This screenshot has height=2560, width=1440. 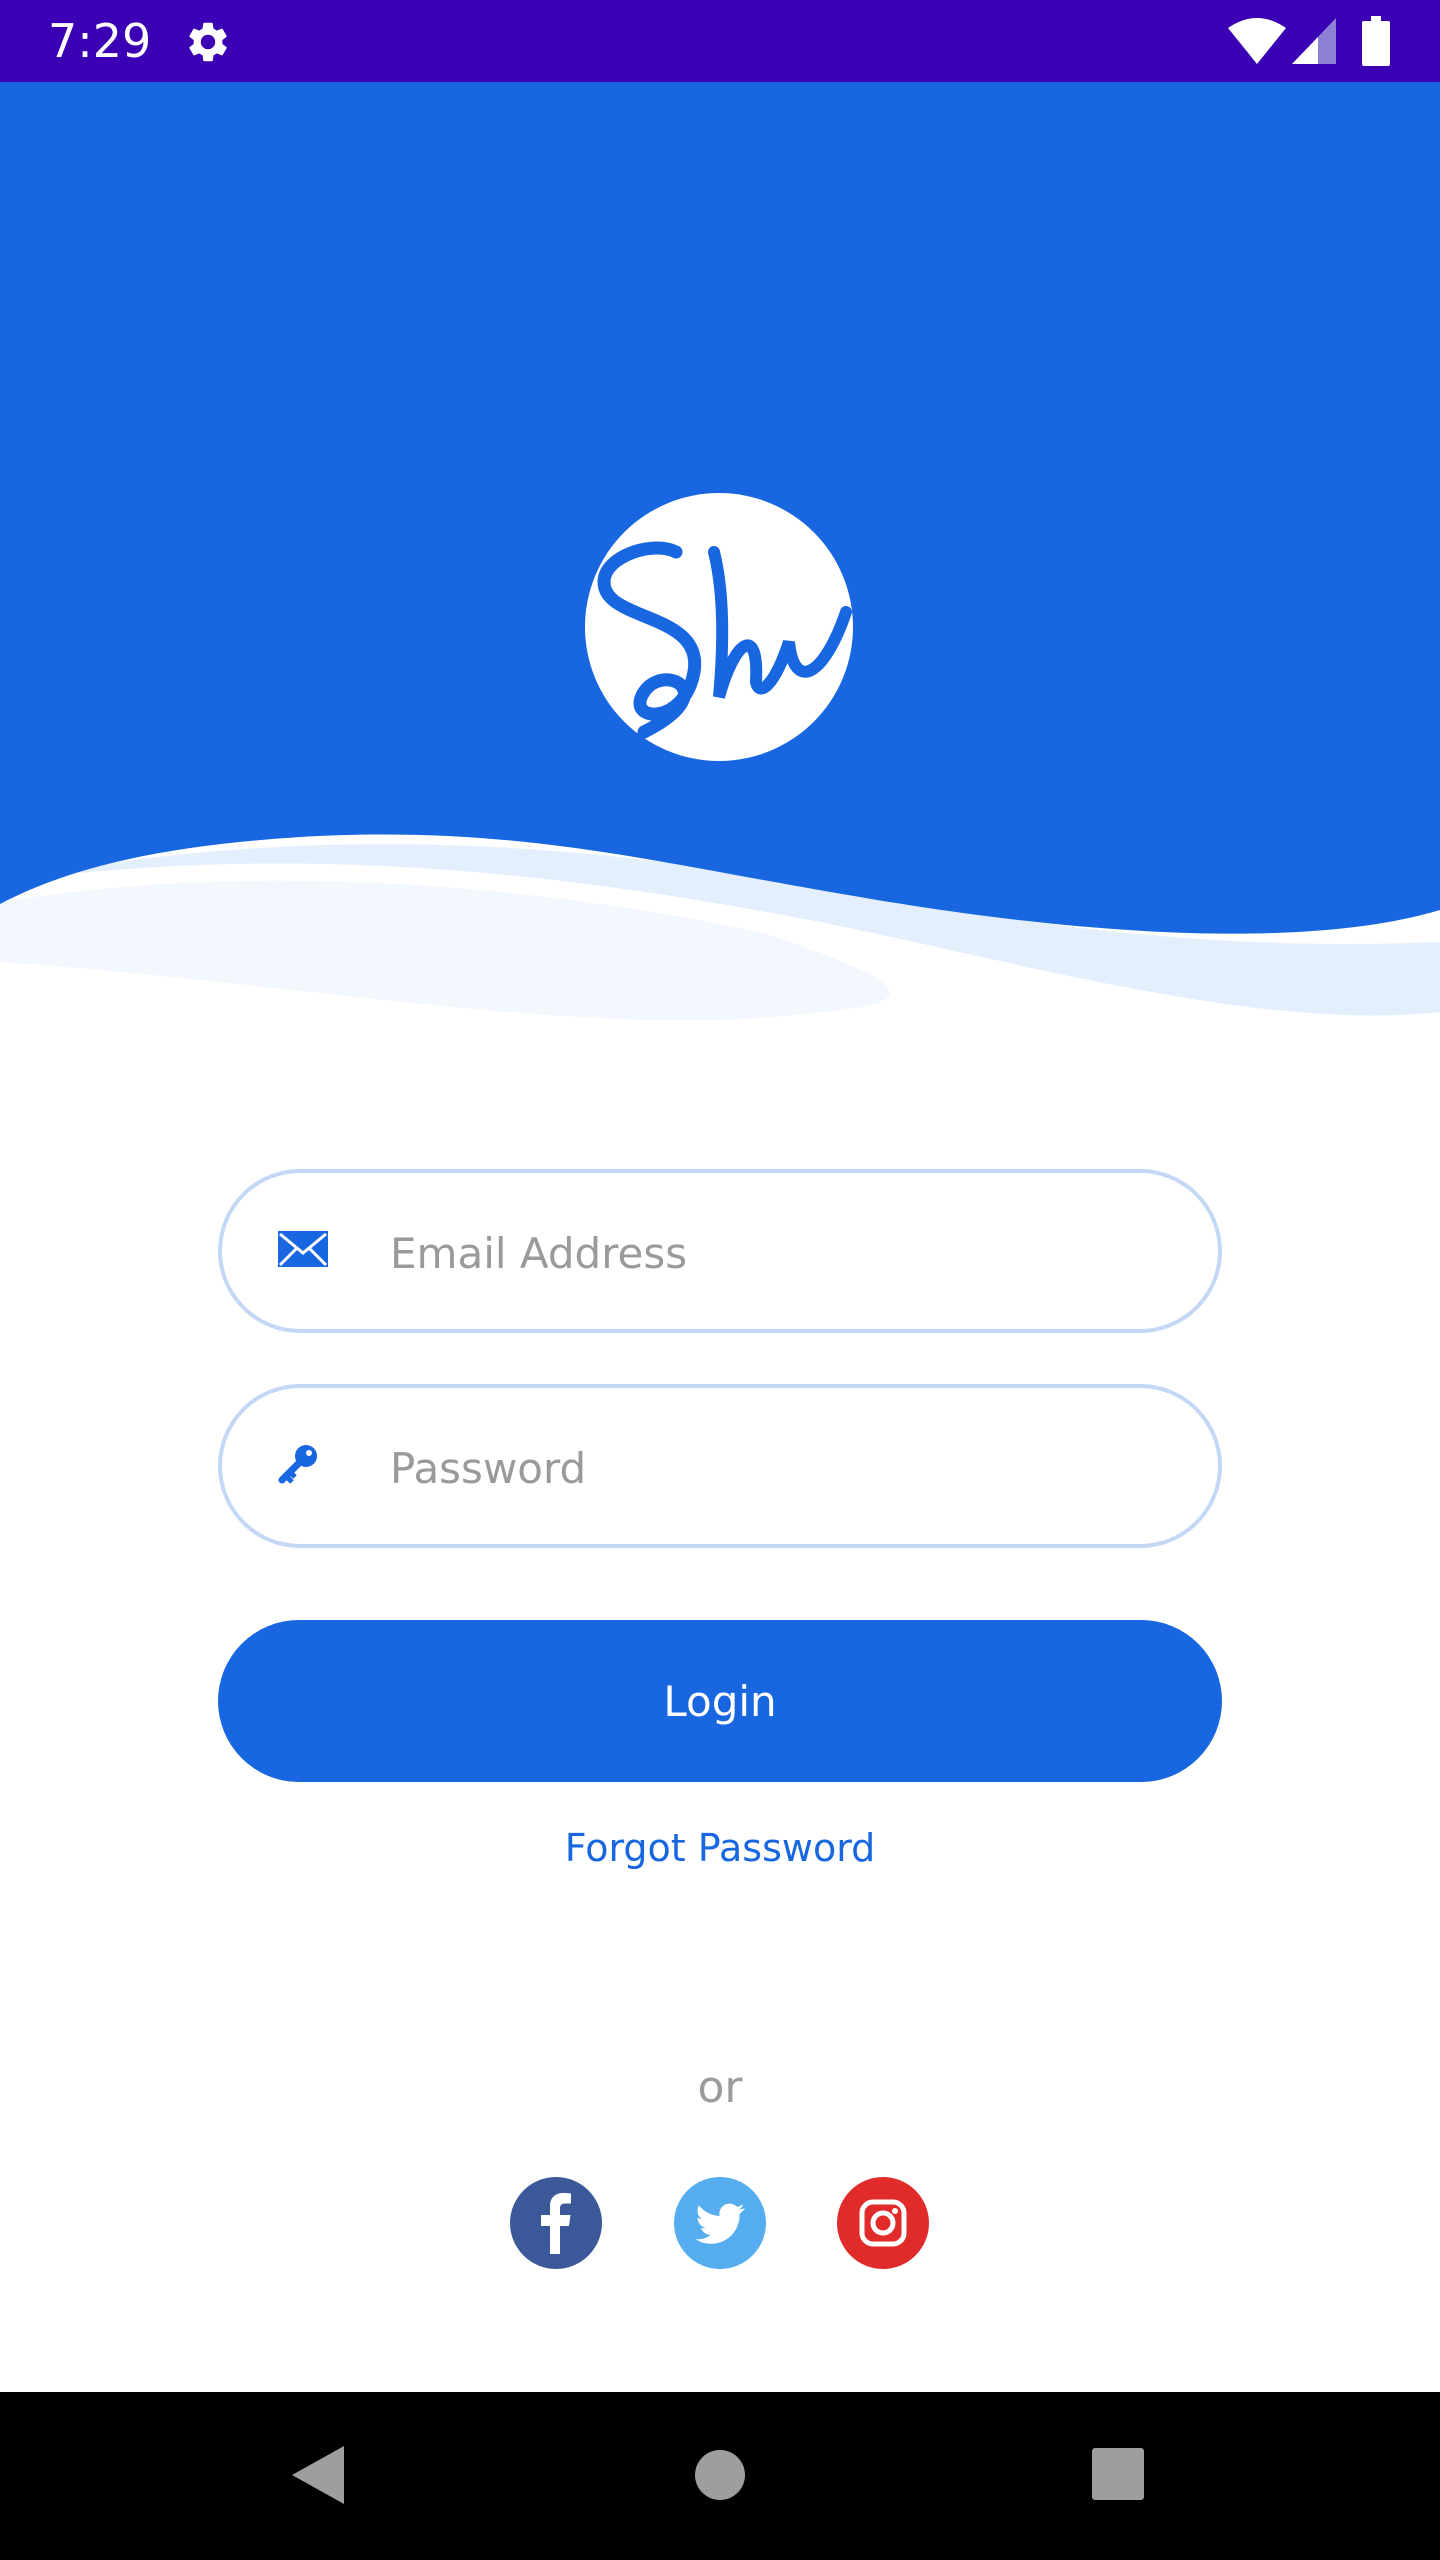 I want to click on twitter-login-button, so click(x=720, y=2223).